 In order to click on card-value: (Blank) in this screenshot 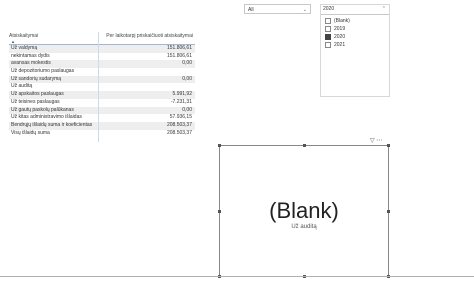, I will do `click(304, 210)`.